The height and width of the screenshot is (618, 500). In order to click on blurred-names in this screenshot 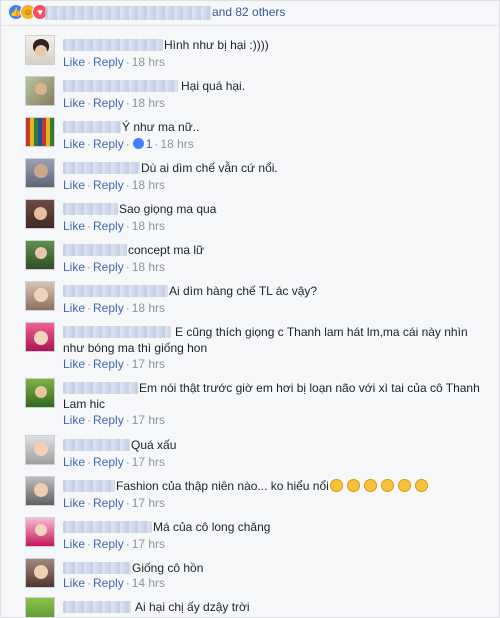, I will do `click(128, 13)`.